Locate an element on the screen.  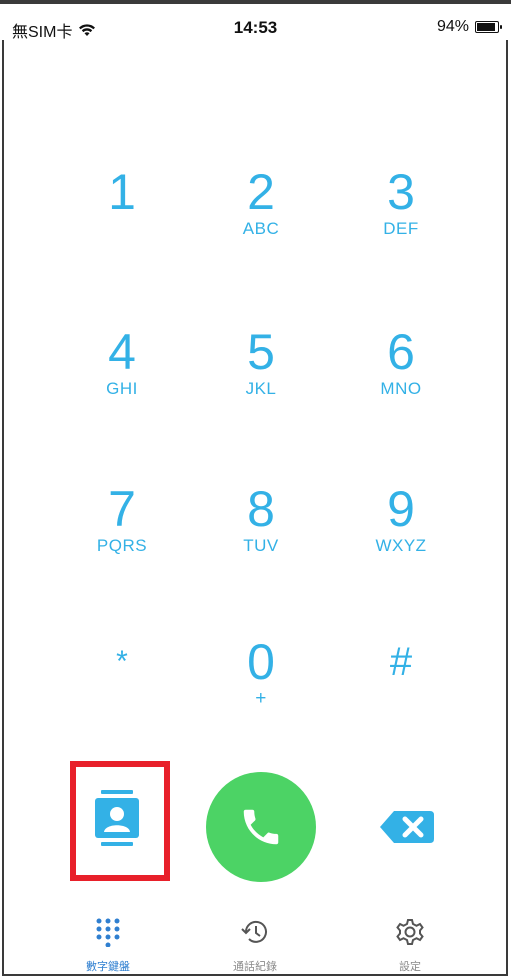
tab-keypad: 數字鍵盤 is located at coordinates (108, 945).